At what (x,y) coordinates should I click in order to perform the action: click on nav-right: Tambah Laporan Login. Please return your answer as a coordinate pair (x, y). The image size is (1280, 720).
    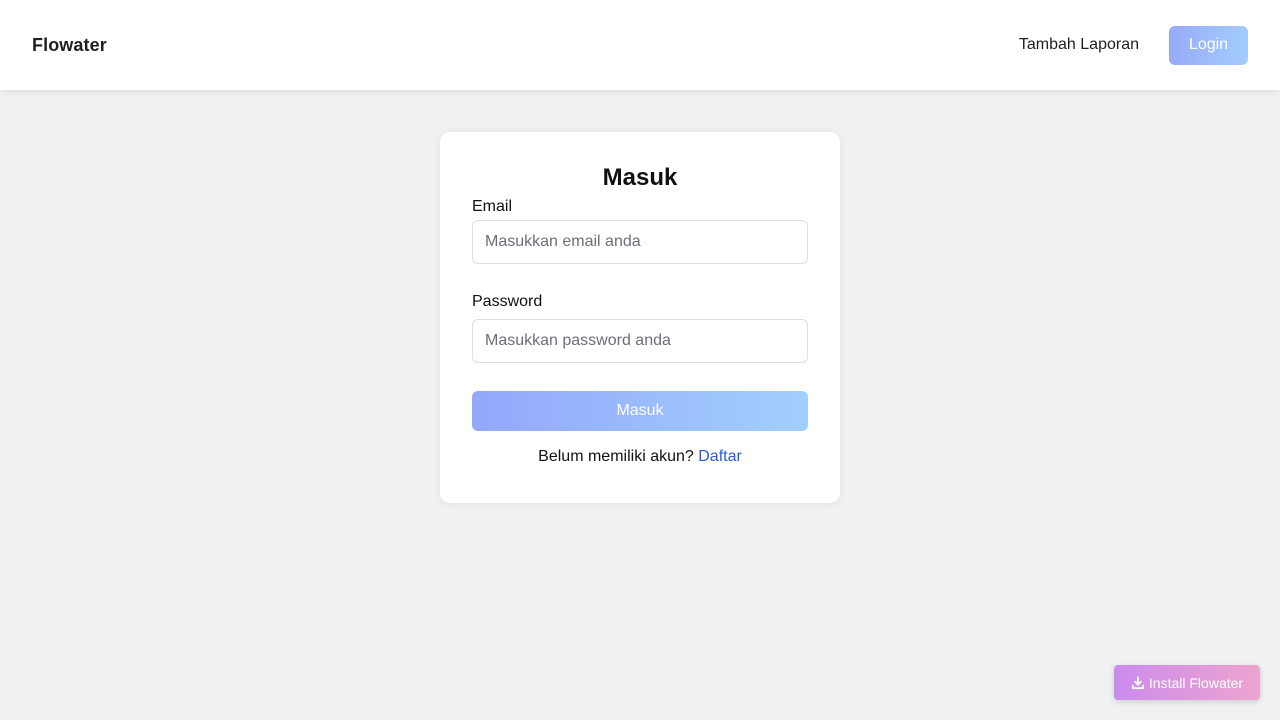
    Looking at the image, I should click on (1133, 45).